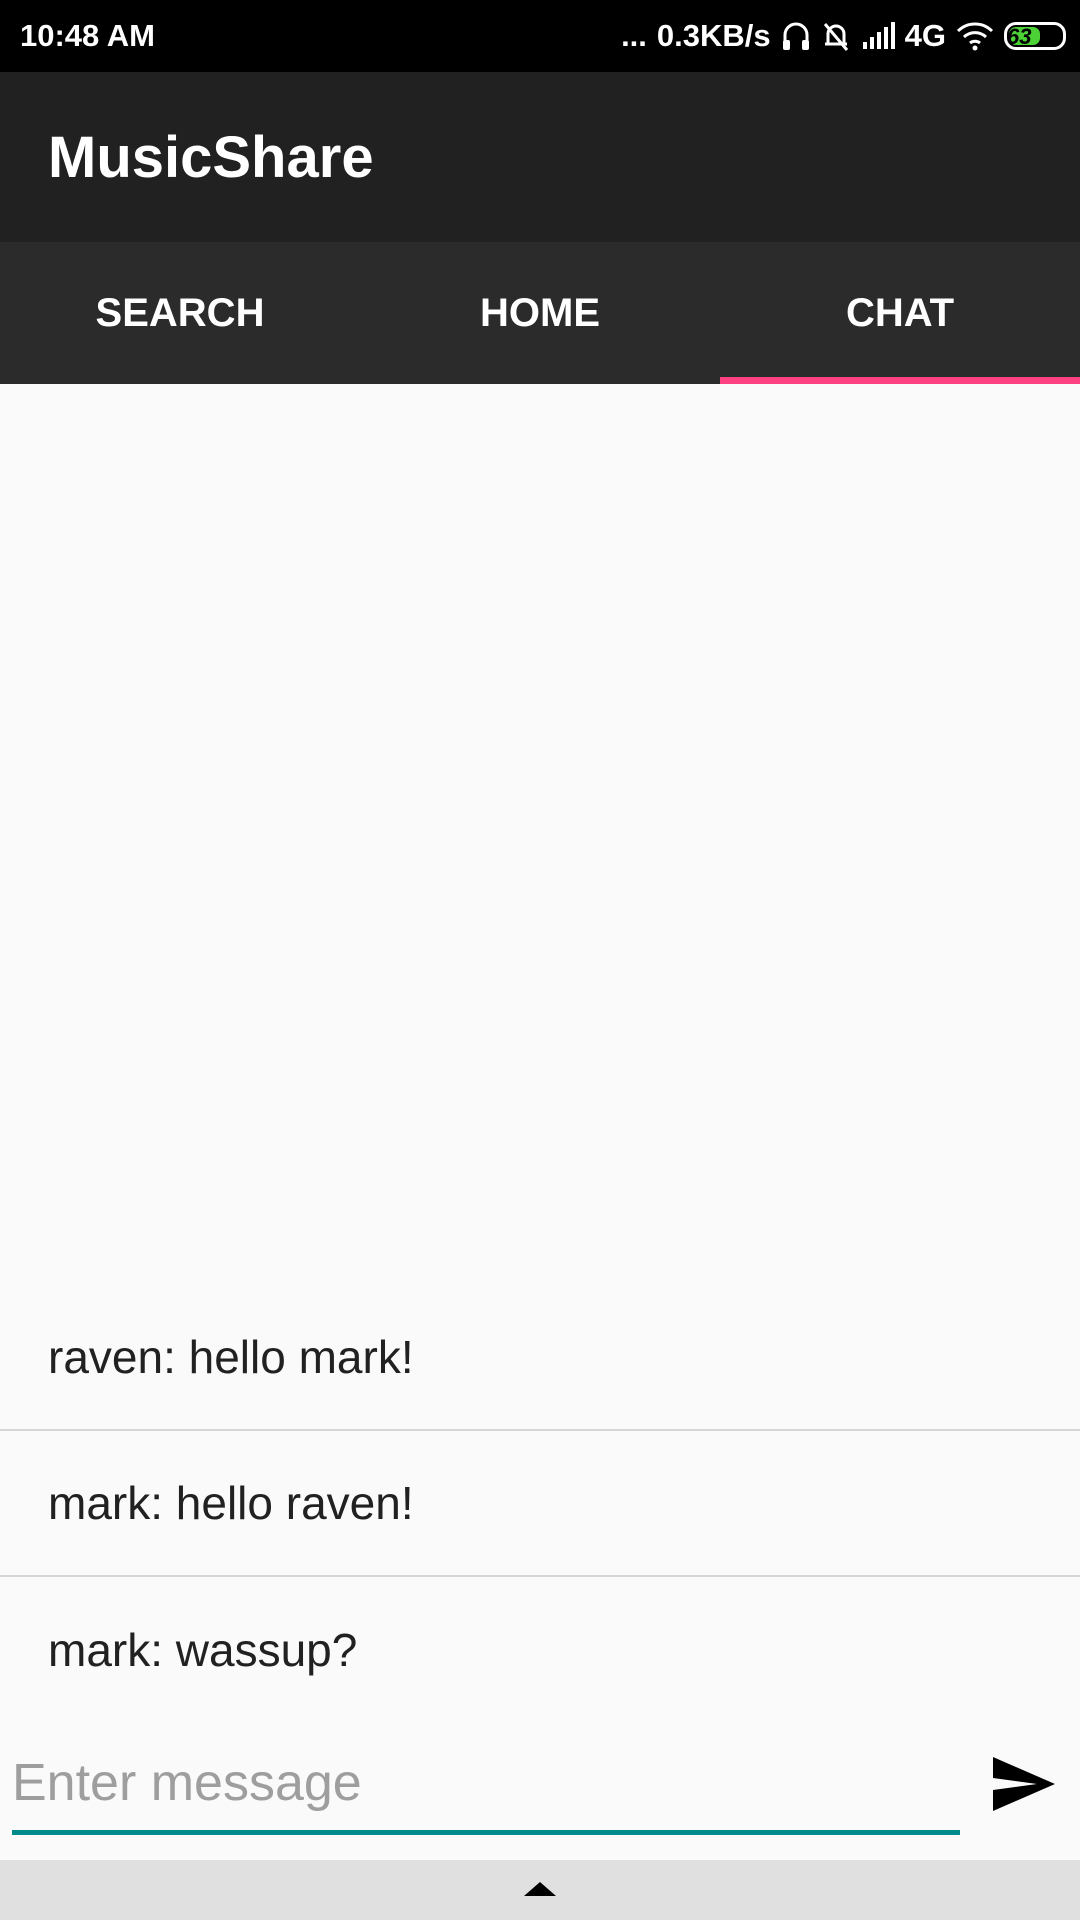  Describe the element at coordinates (836, 36) in the screenshot. I see `muted-bell-icon` at that location.